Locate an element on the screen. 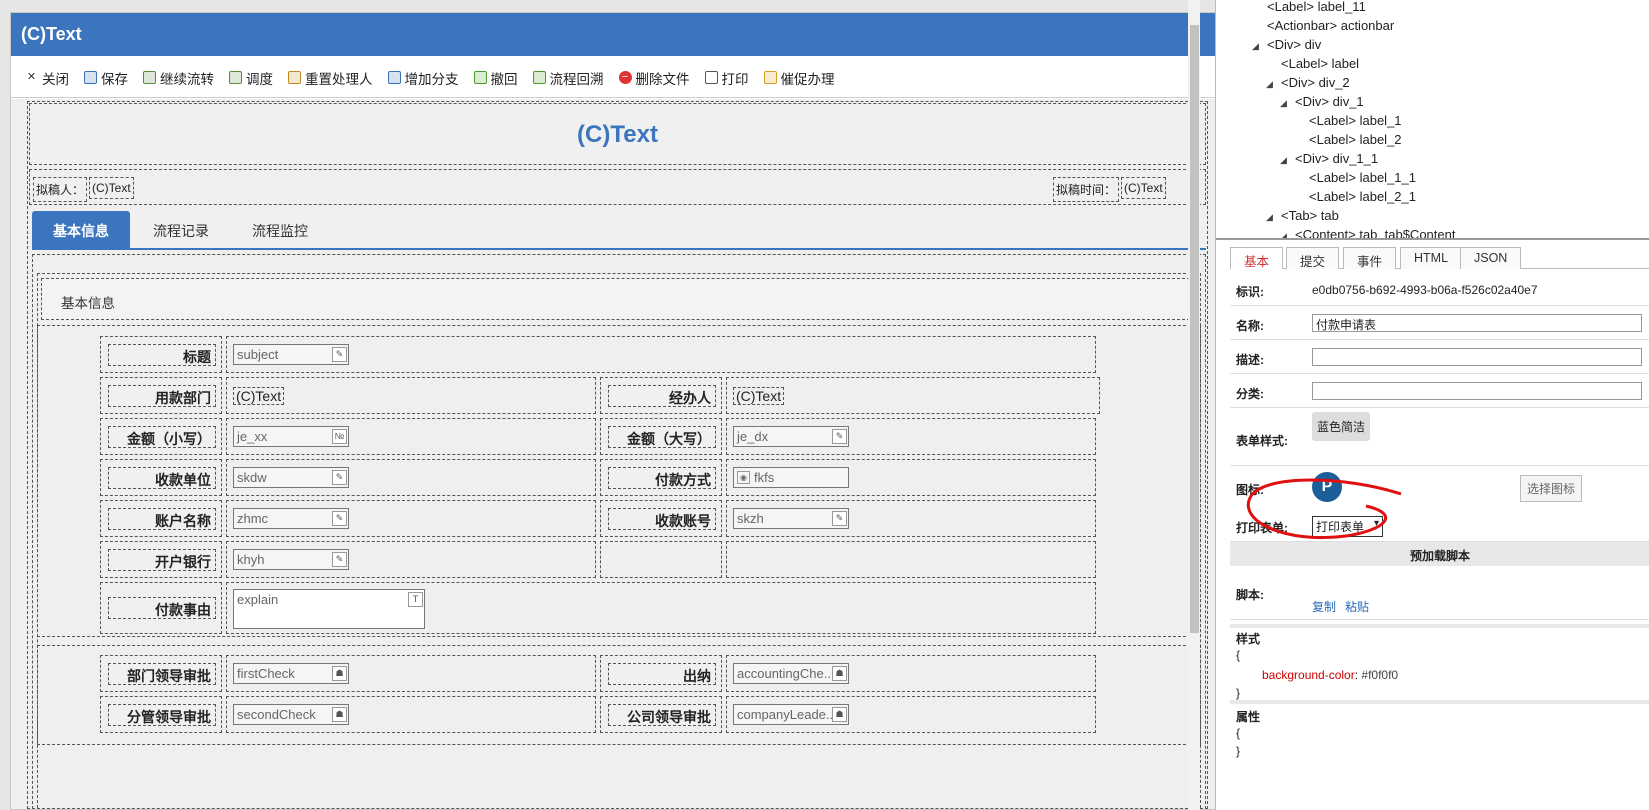 The height and width of the screenshot is (810, 1649). toolbar-label: 催促办理 is located at coordinates (807, 79).